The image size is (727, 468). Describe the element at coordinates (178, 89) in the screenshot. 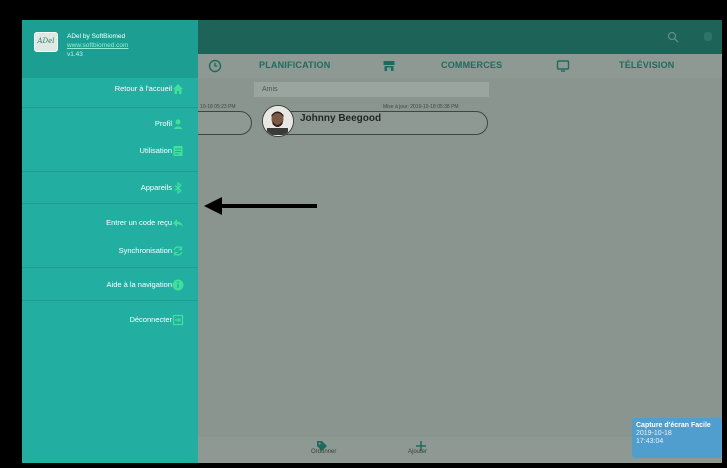

I see `home-icon` at that location.